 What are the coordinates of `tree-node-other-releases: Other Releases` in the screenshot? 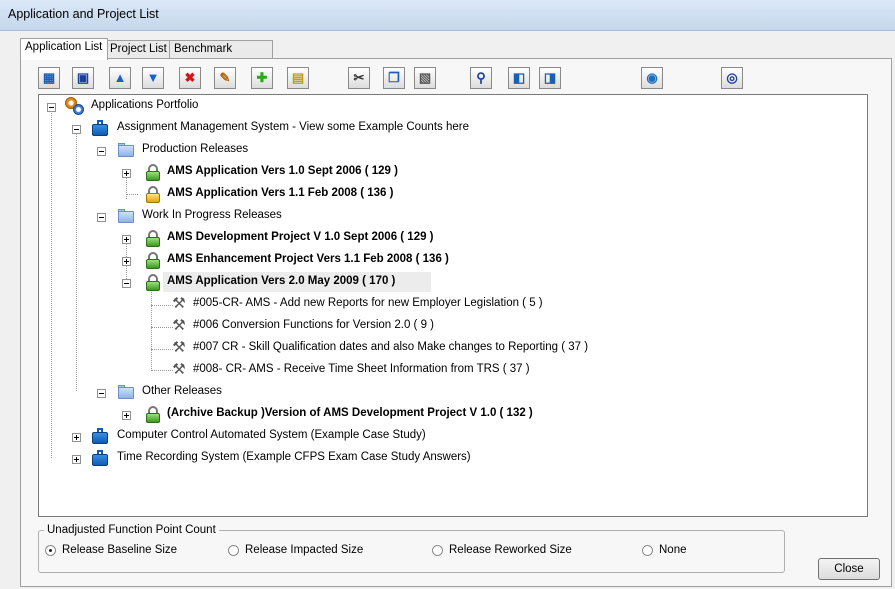 It's located at (149, 393).